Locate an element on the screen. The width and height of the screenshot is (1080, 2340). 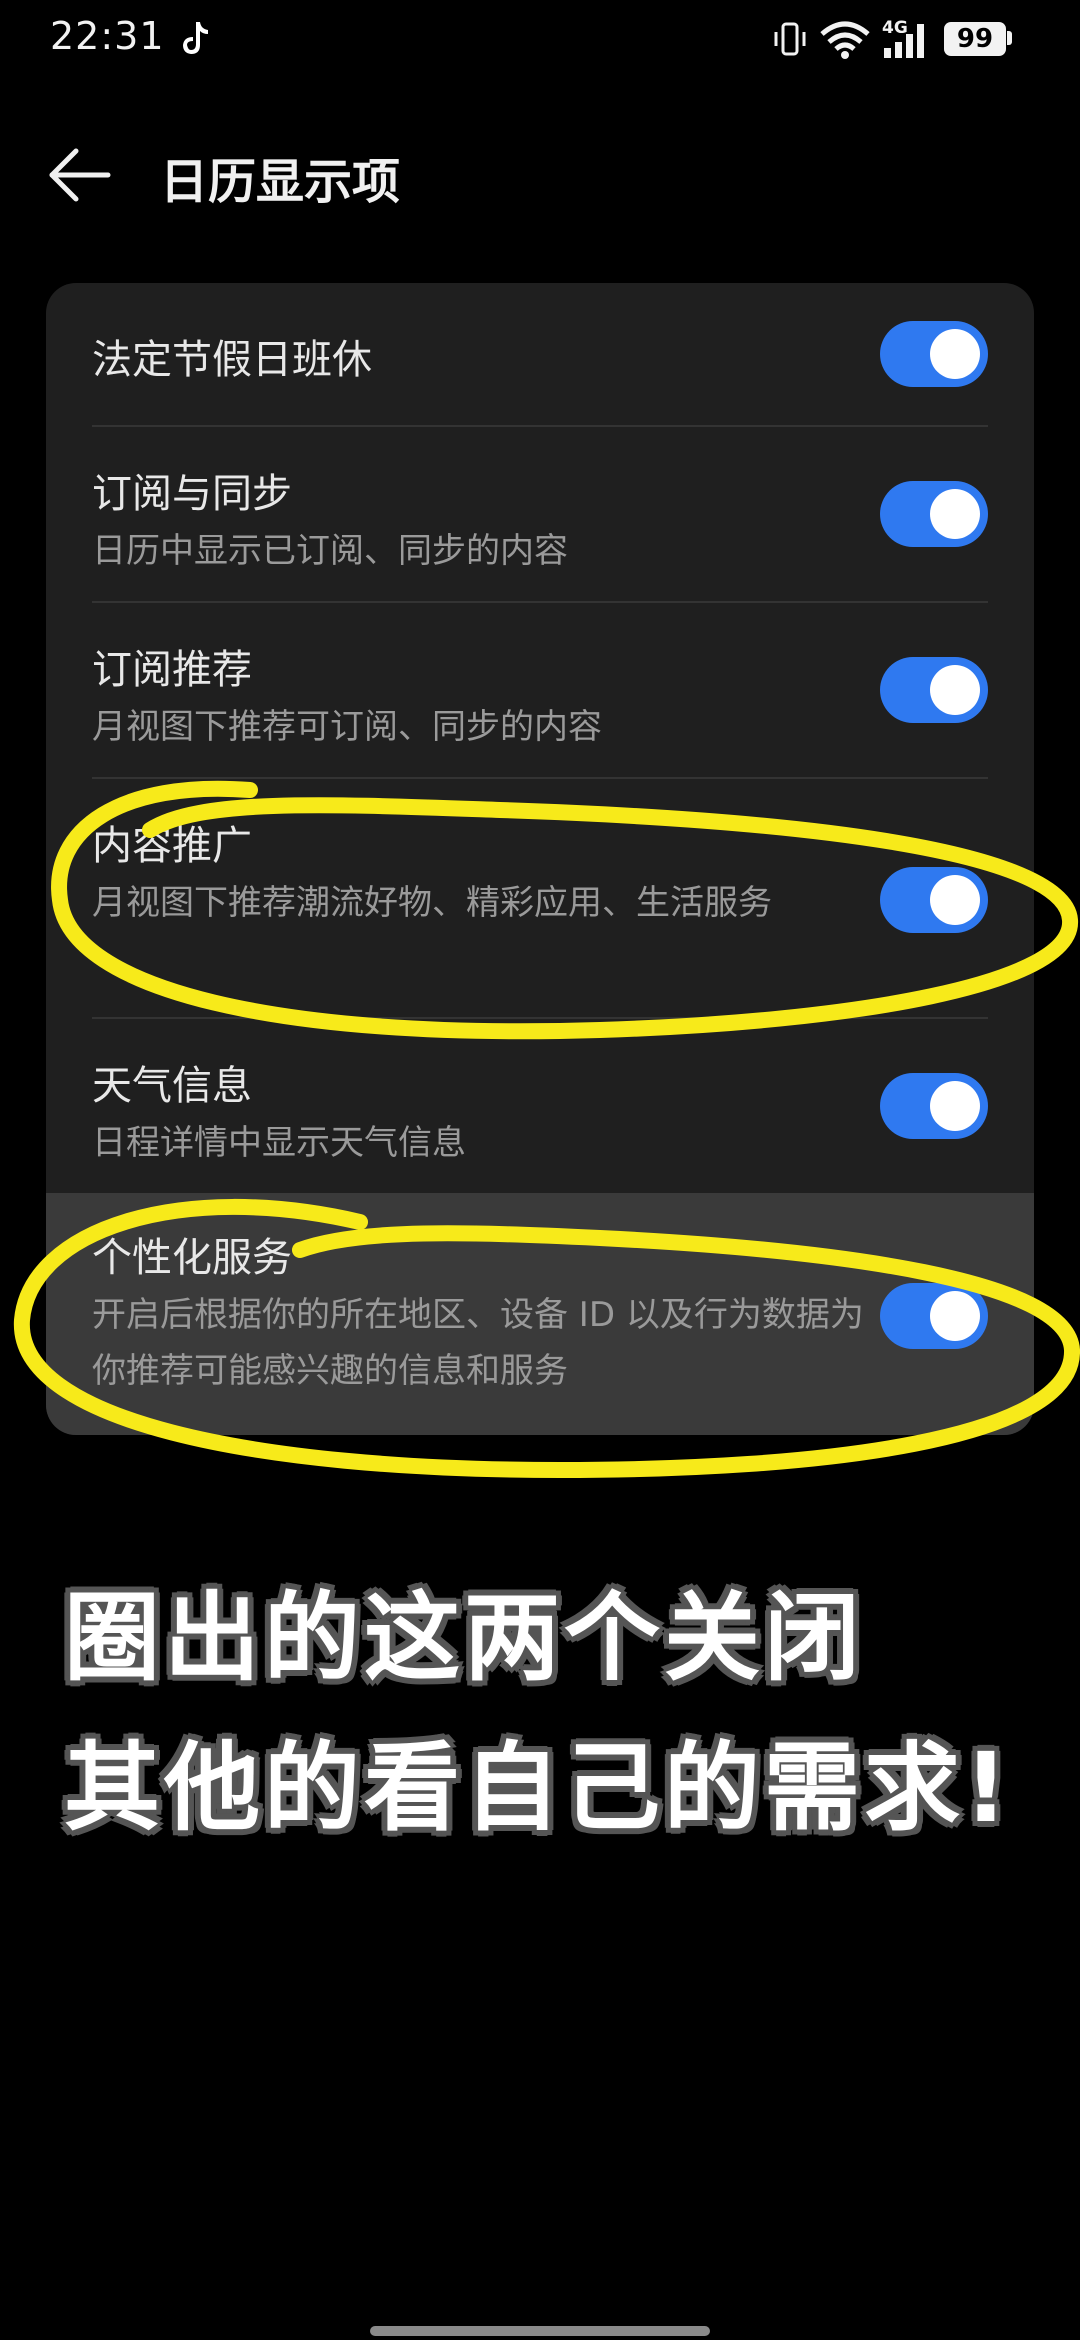
back-arrow-icon is located at coordinates (82, 175).